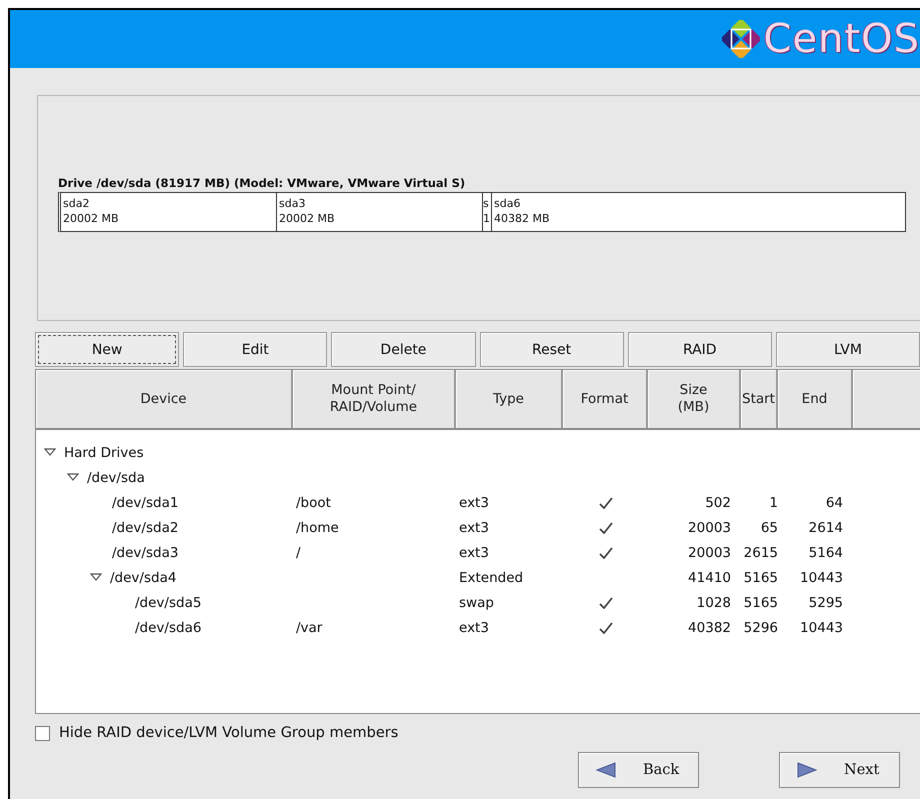 This screenshot has width=920, height=799. Describe the element at coordinates (825, 528) in the screenshot. I see `end-value: 2614` at that location.